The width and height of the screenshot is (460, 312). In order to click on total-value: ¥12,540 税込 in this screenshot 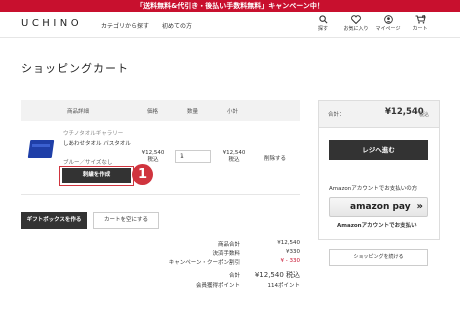, I will do `click(277, 275)`.